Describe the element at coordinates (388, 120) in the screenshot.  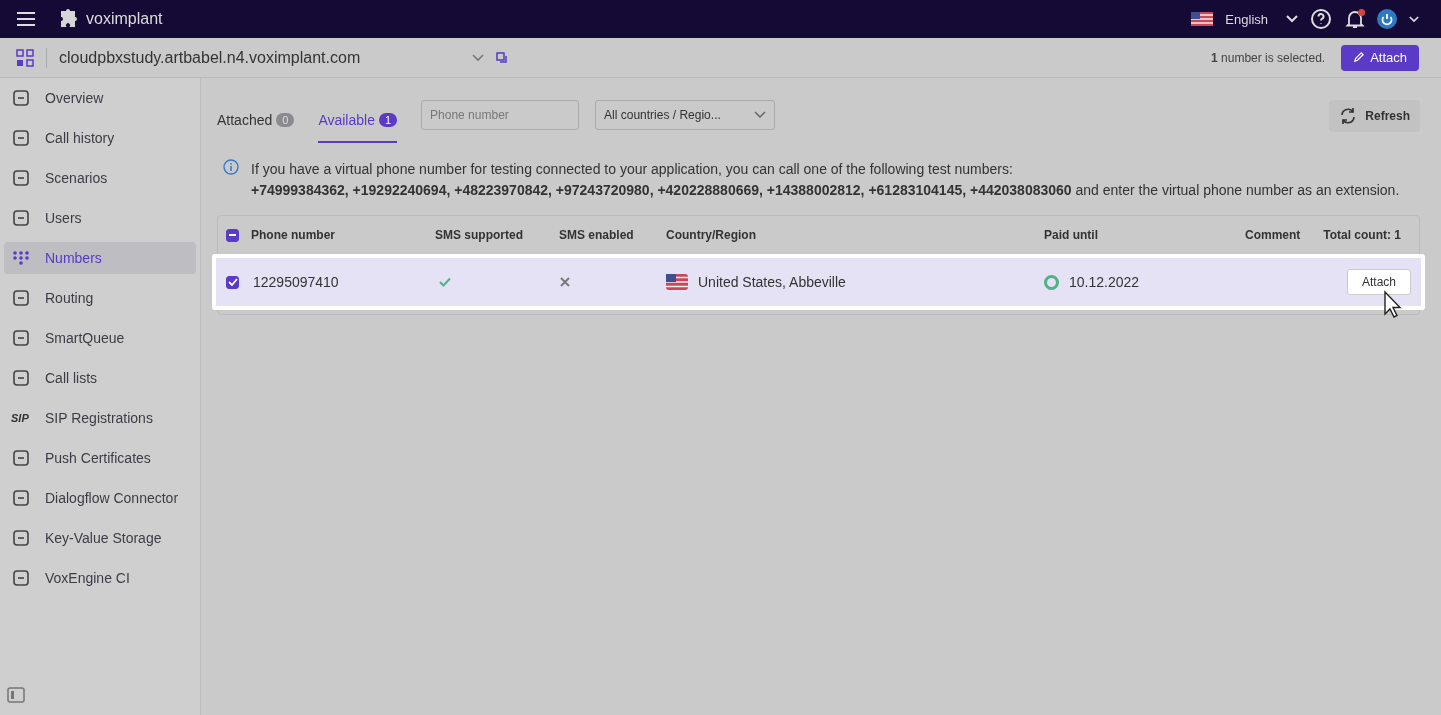
I see `count-badge: 1` at that location.